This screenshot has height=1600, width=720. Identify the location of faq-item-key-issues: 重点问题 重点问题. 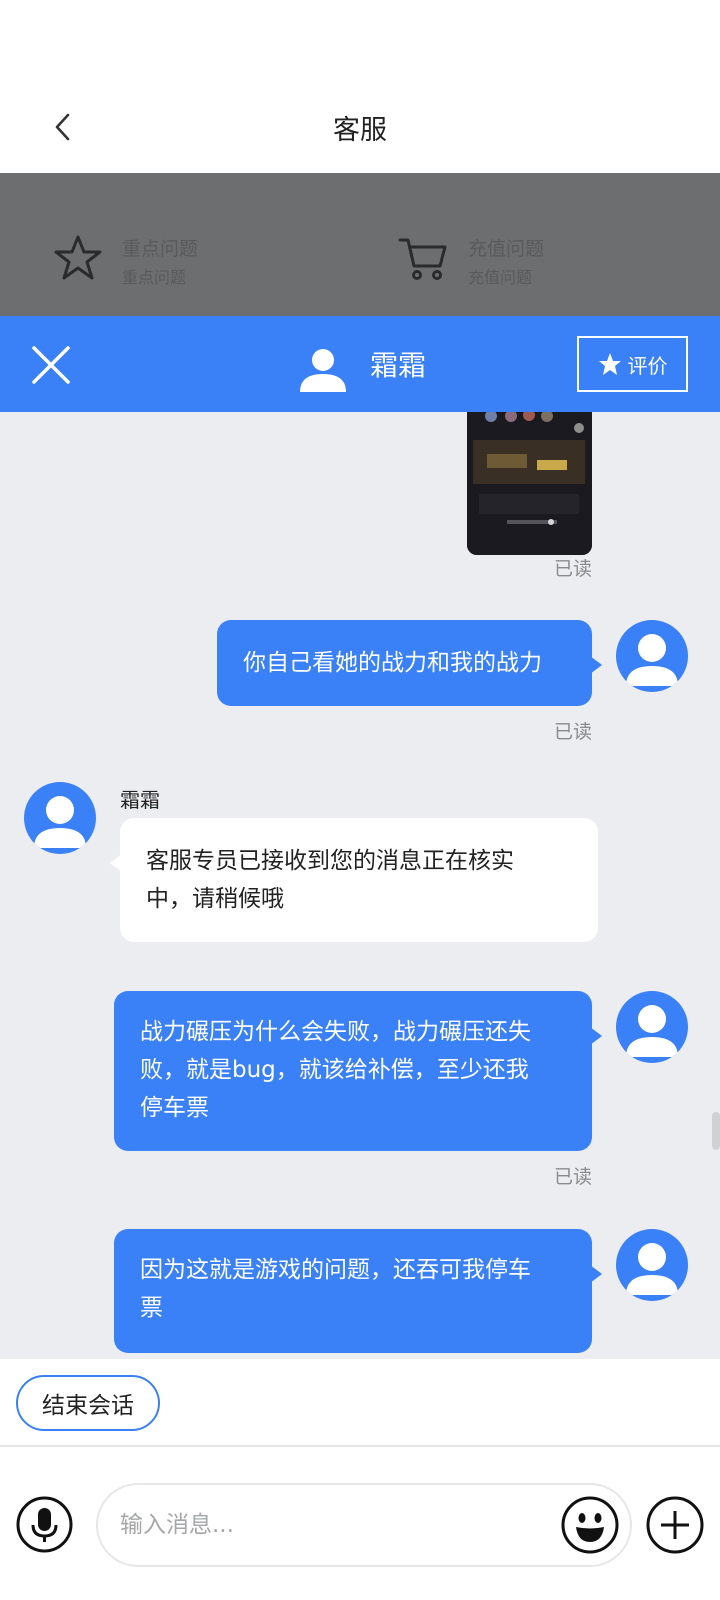
(184, 258).